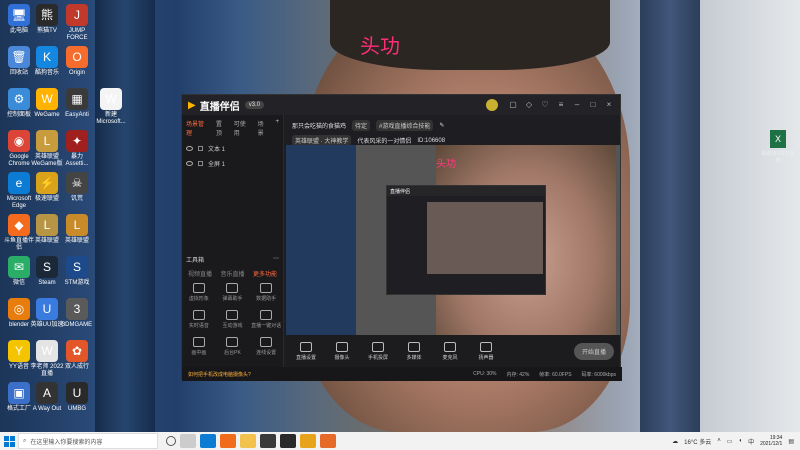  Describe the element at coordinates (188, 441) in the screenshot. I see `task-view-icon` at that location.